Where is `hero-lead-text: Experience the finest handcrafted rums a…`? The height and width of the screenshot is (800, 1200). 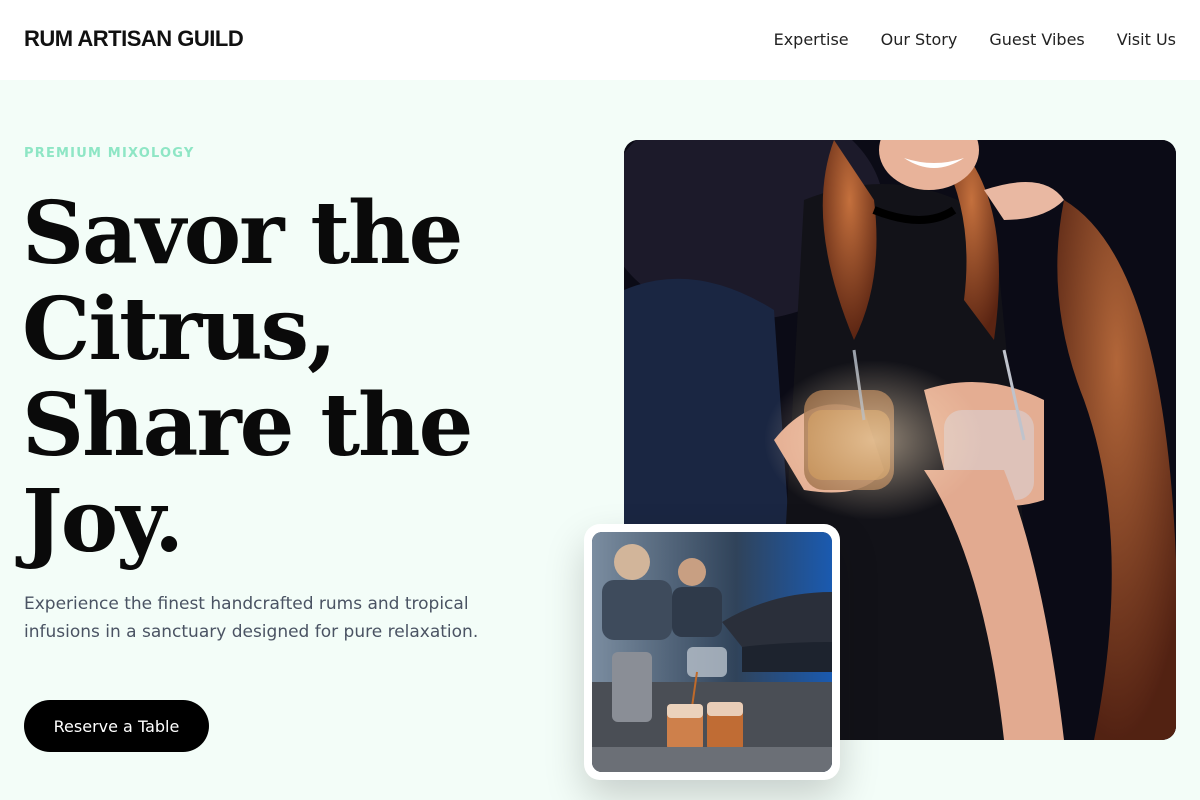
hero-lead-text: Experience the finest handcrafted rums a… is located at coordinates (251, 618).